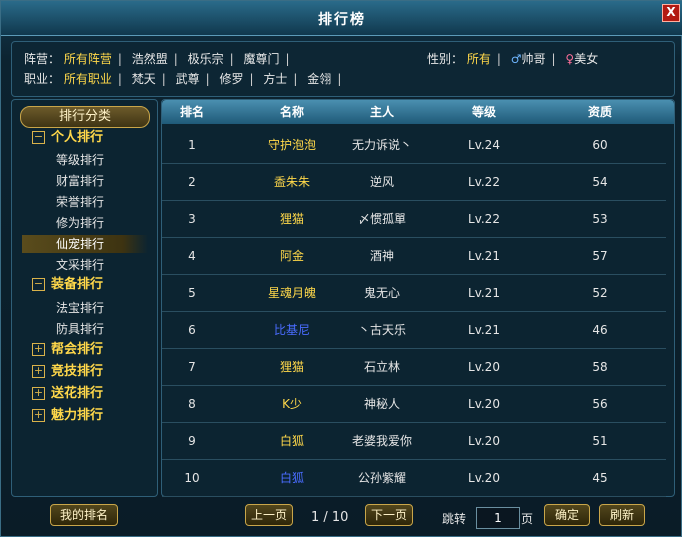  I want to click on refresh-button: 刷新, so click(622, 515).